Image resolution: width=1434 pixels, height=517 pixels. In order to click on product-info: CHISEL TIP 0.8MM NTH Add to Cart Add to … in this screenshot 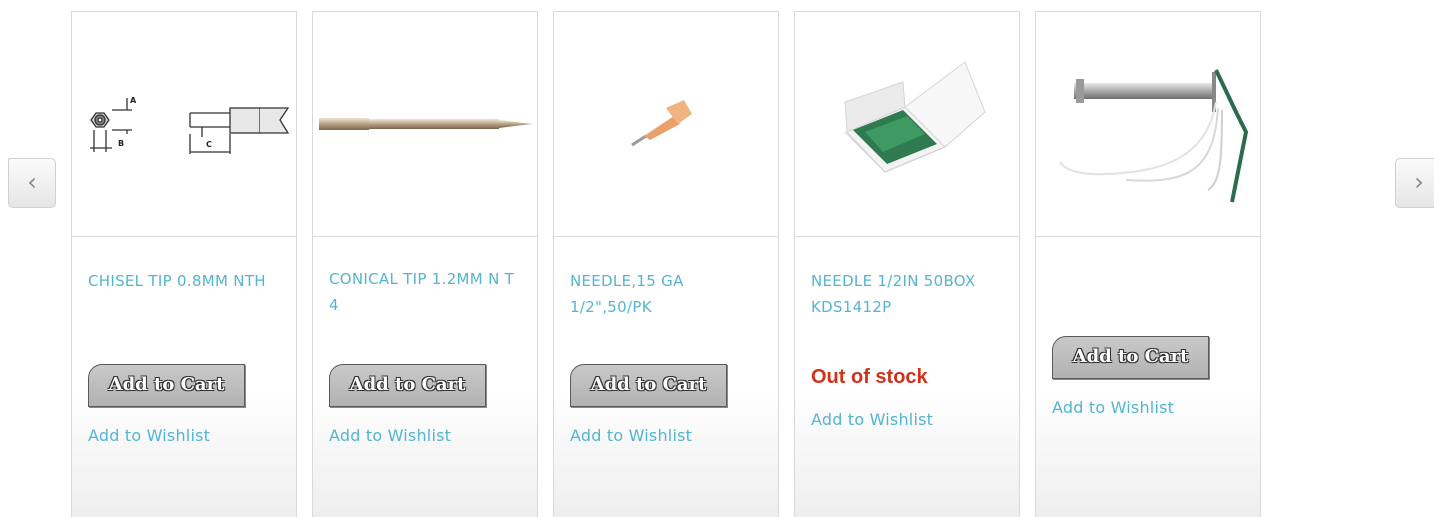, I will do `click(184, 377)`.